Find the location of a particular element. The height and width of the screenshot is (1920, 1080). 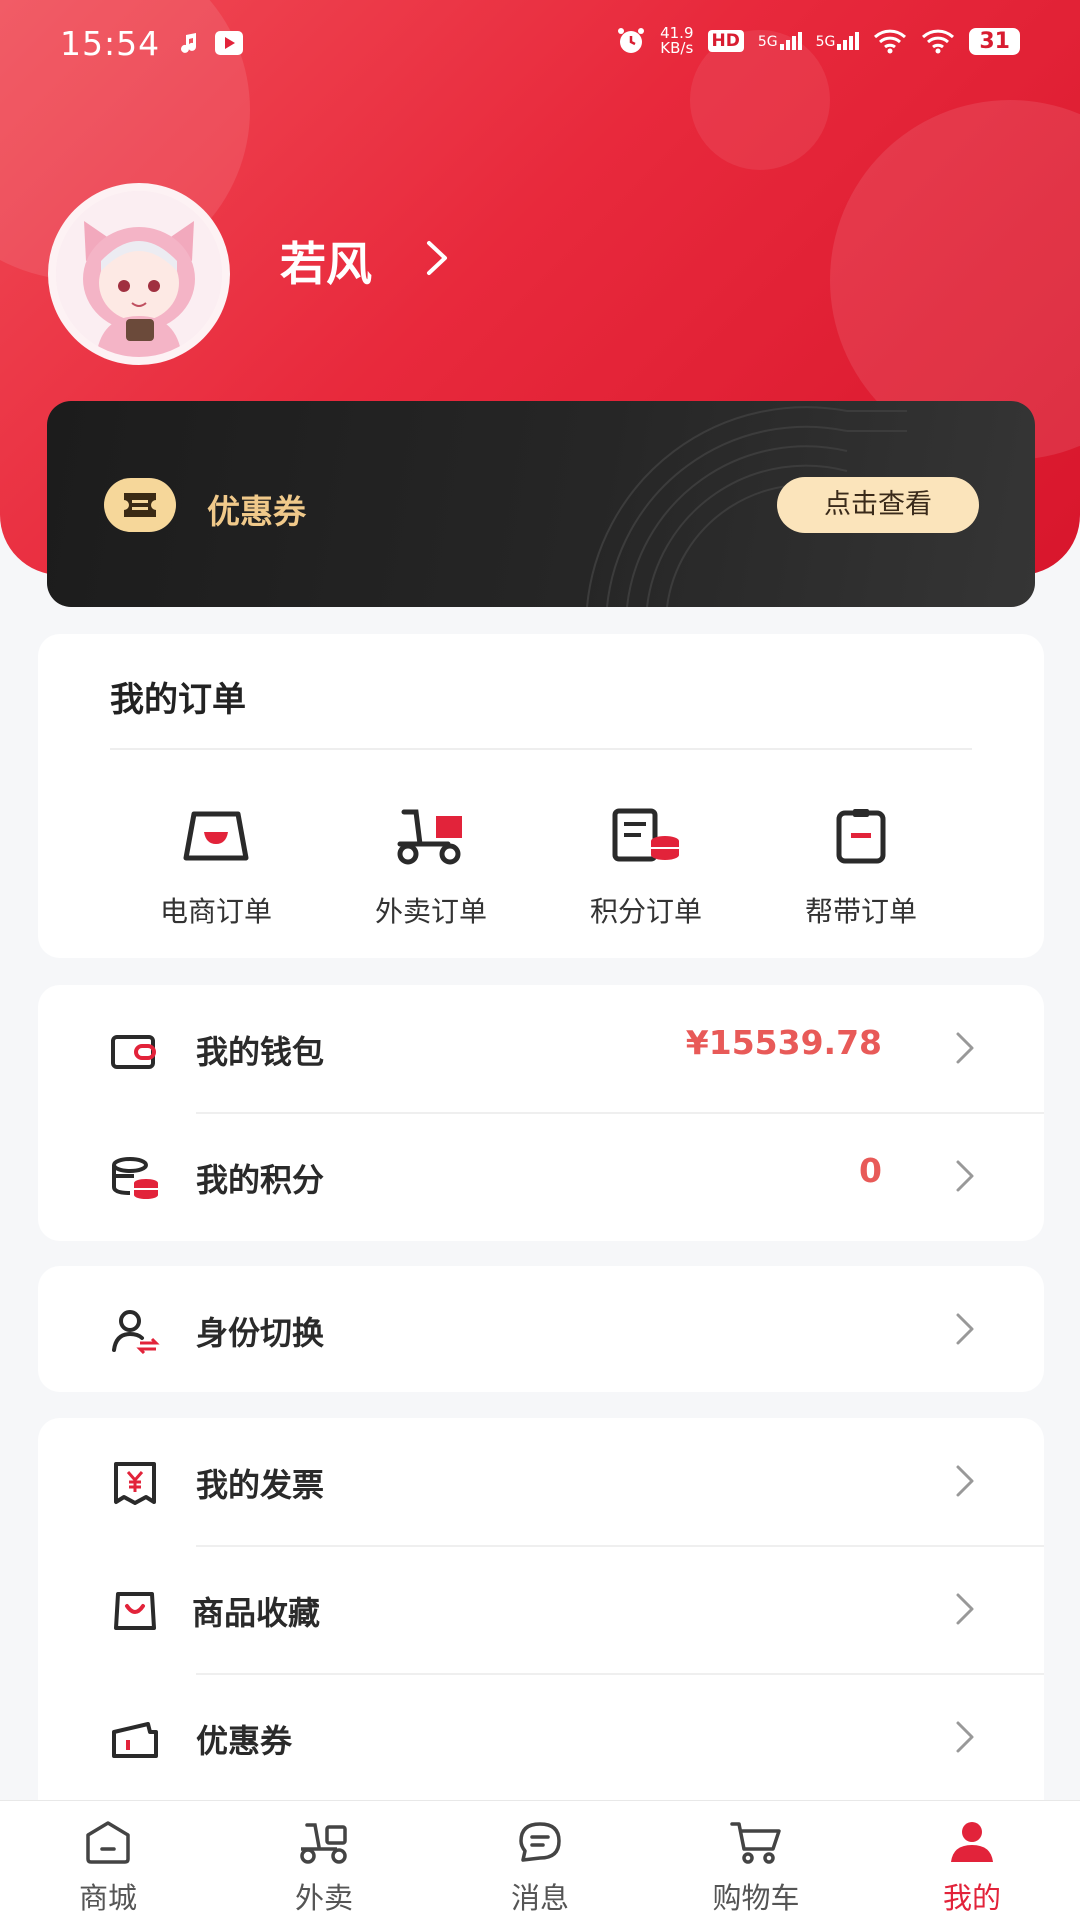

identity-switch-row: 身份切换 is located at coordinates (541, 1330).